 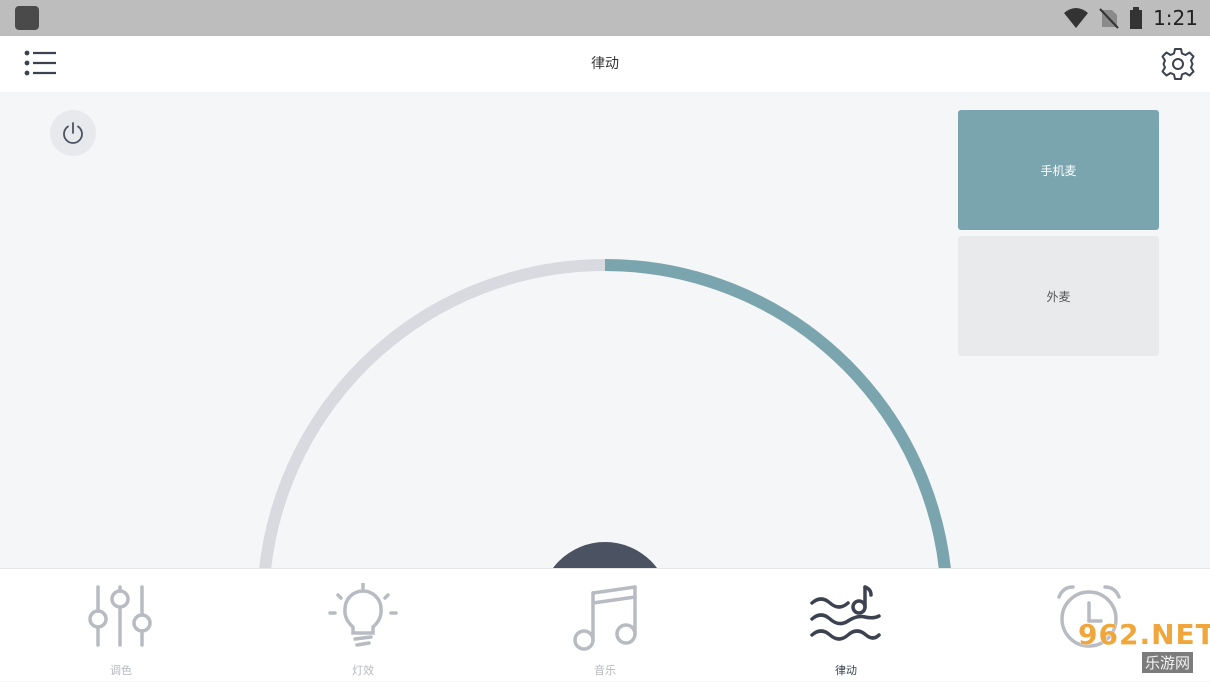 I want to click on gear-icon, so click(x=1178, y=64).